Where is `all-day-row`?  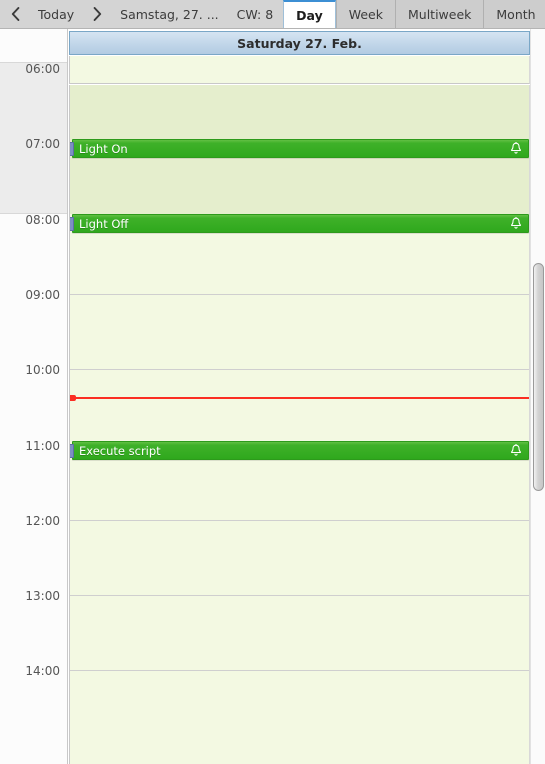 all-day-row is located at coordinates (299, 70).